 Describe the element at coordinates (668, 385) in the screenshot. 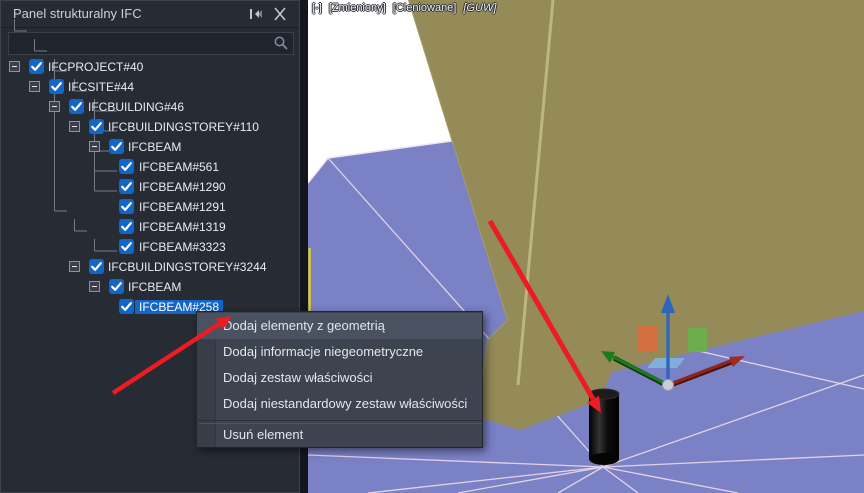

I see `ucs-origin-sphere` at that location.